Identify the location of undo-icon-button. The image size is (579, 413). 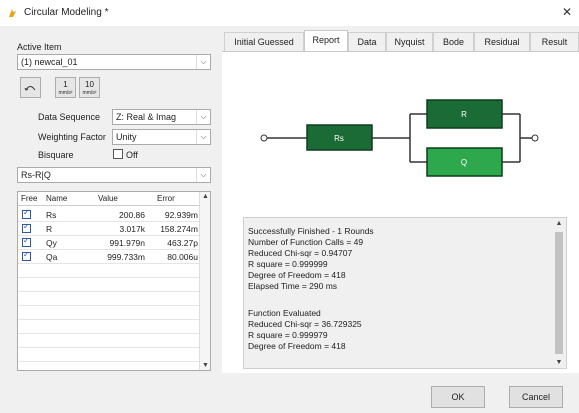
(30, 87).